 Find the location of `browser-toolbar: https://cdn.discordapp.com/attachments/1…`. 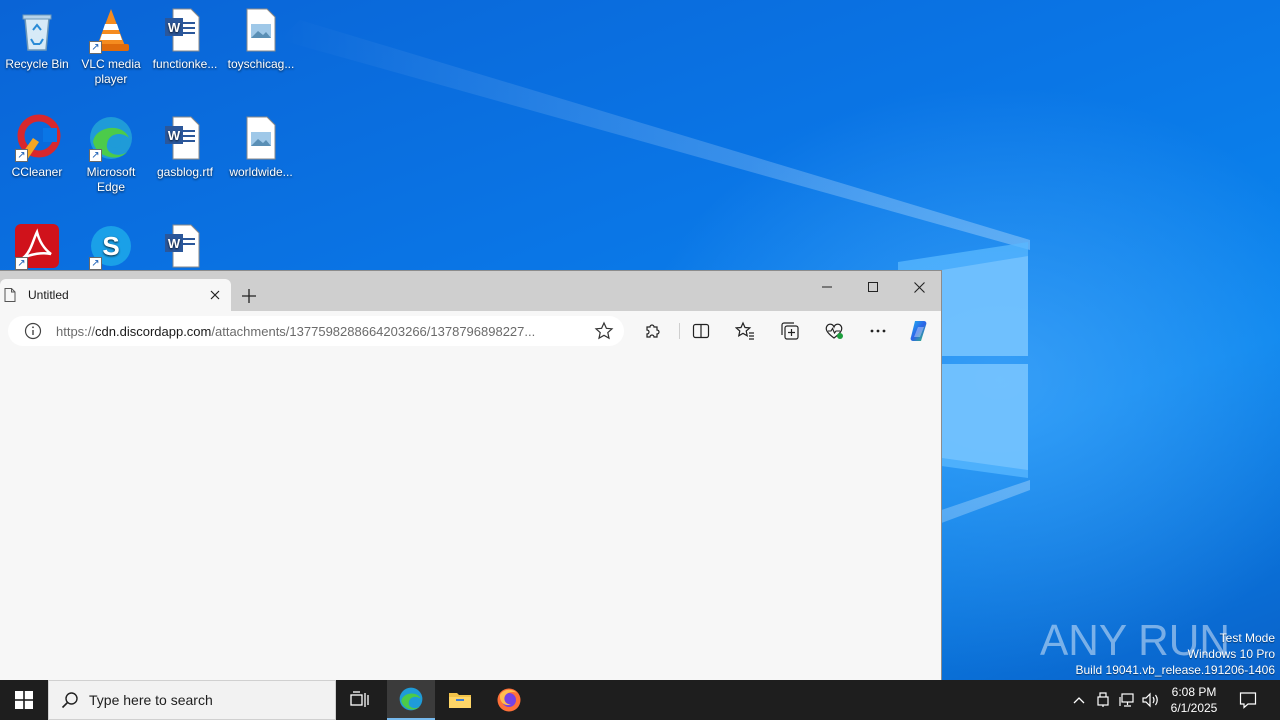

browser-toolbar: https://cdn.discordapp.com/attachments/1… is located at coordinates (470, 331).